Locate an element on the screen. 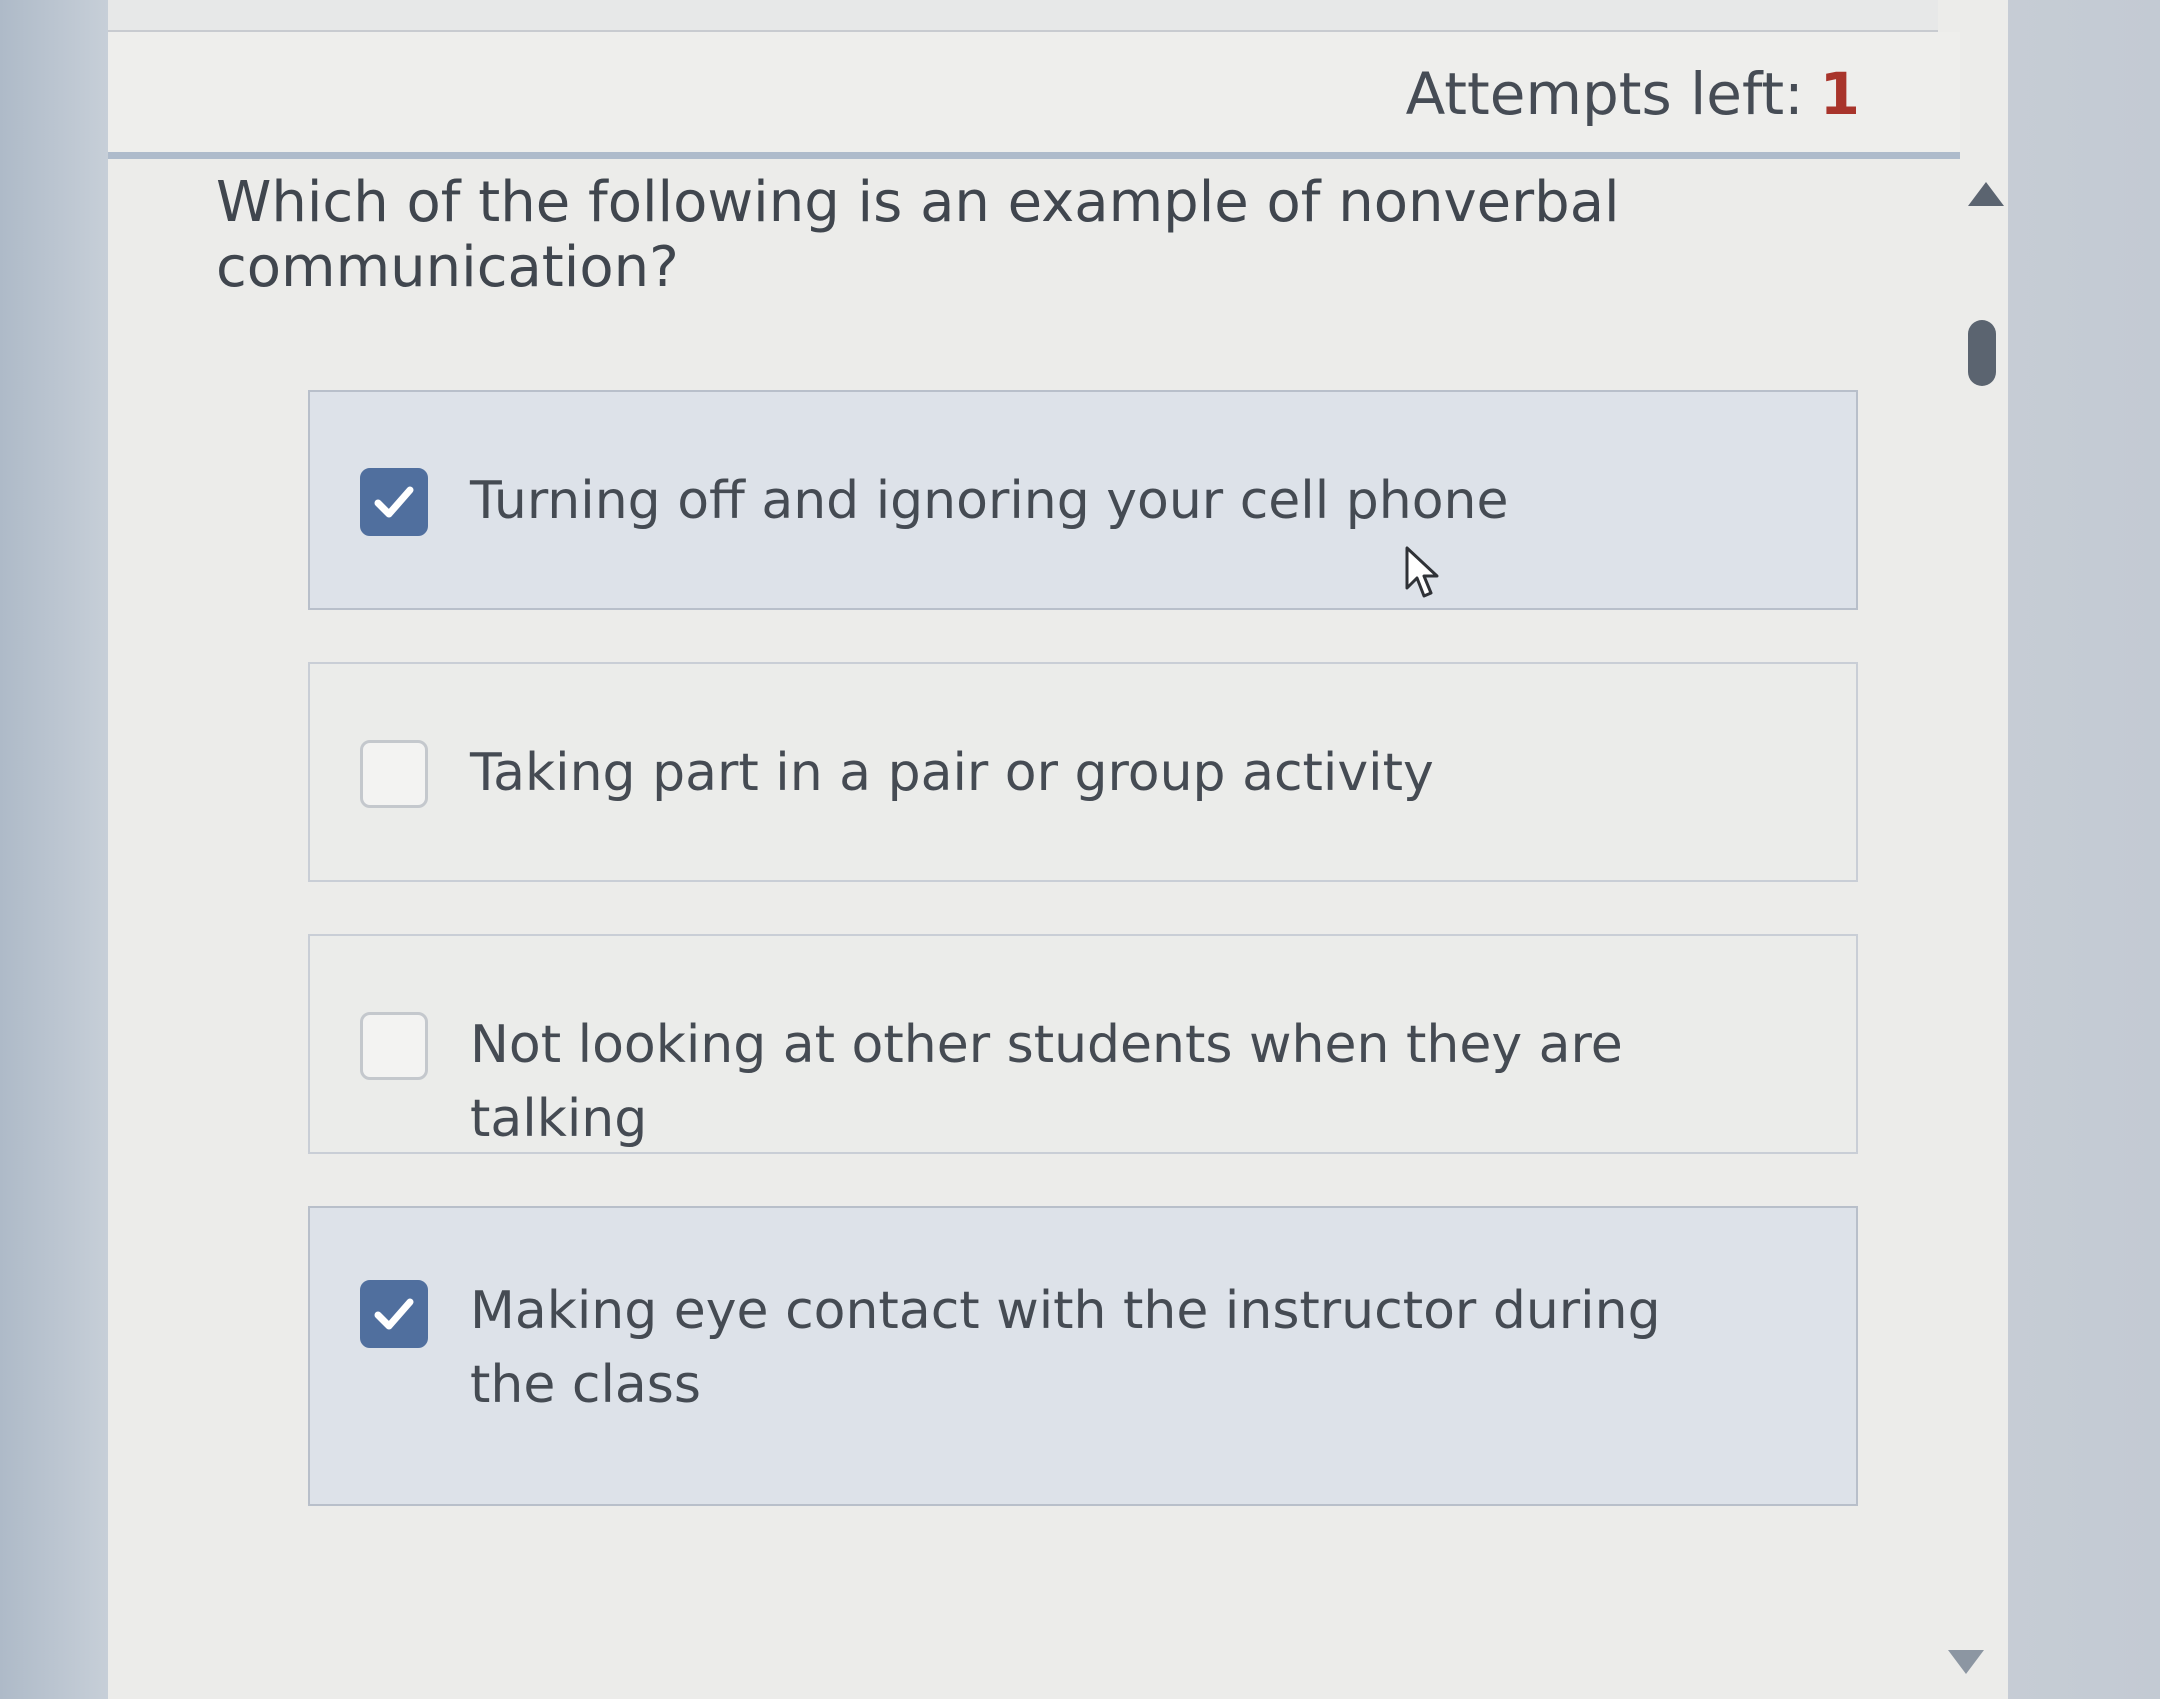  attempts-left: Attempts left: 1 is located at coordinates (1633, 94).